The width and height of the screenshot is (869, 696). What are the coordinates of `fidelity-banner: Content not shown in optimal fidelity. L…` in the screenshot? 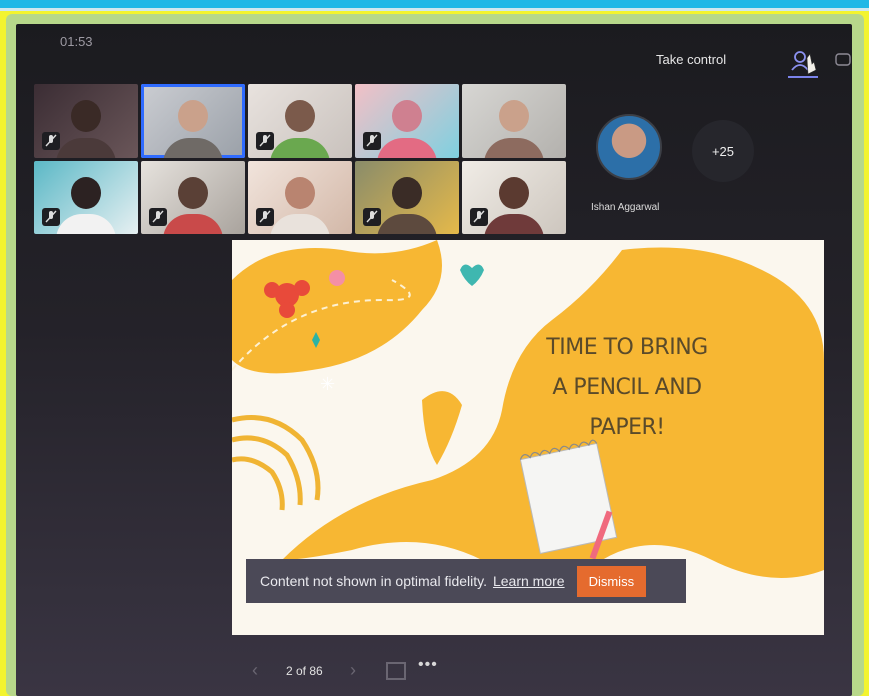 It's located at (466, 581).